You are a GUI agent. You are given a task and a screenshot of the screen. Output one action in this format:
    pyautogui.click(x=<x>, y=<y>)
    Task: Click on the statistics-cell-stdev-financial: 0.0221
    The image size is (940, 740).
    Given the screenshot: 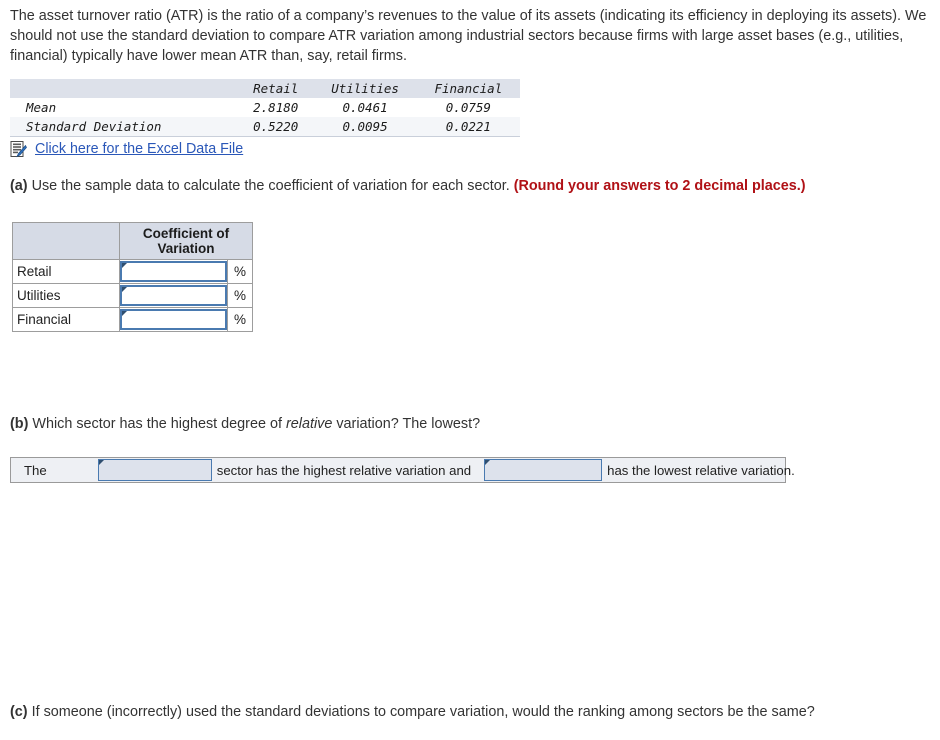 What is the action you would take?
    pyautogui.click(x=468, y=126)
    